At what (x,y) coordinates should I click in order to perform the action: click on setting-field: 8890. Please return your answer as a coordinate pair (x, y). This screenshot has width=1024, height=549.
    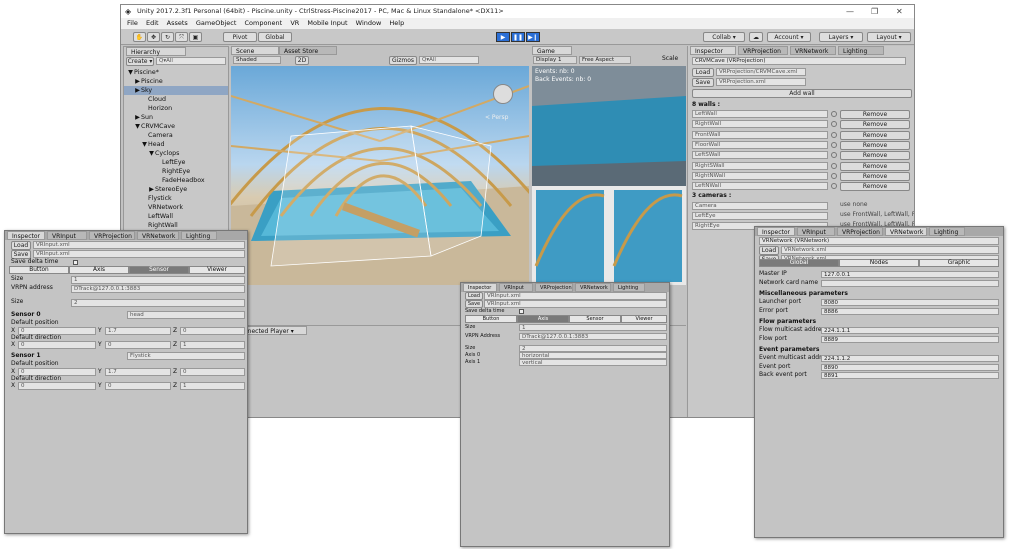
    Looking at the image, I should click on (910, 367).